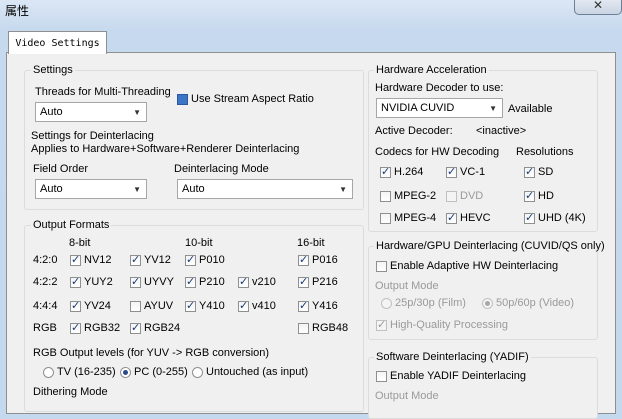 The image size is (622, 419). I want to click on row-label-444: 4:4:4, so click(45, 306).